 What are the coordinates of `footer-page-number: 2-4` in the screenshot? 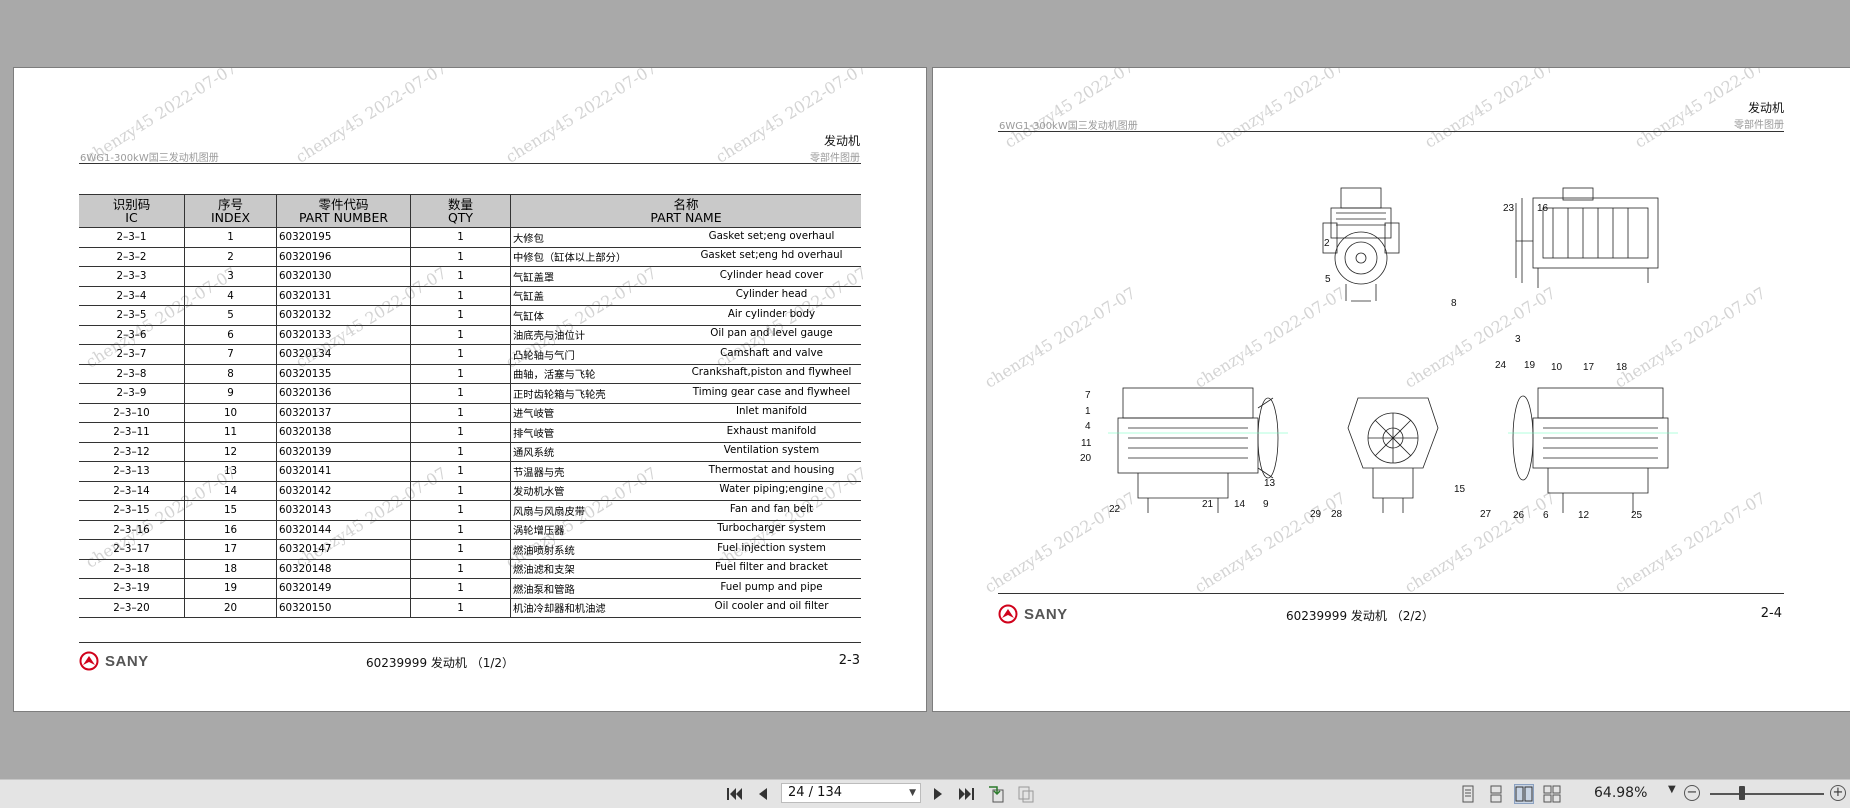 It's located at (1771, 613).